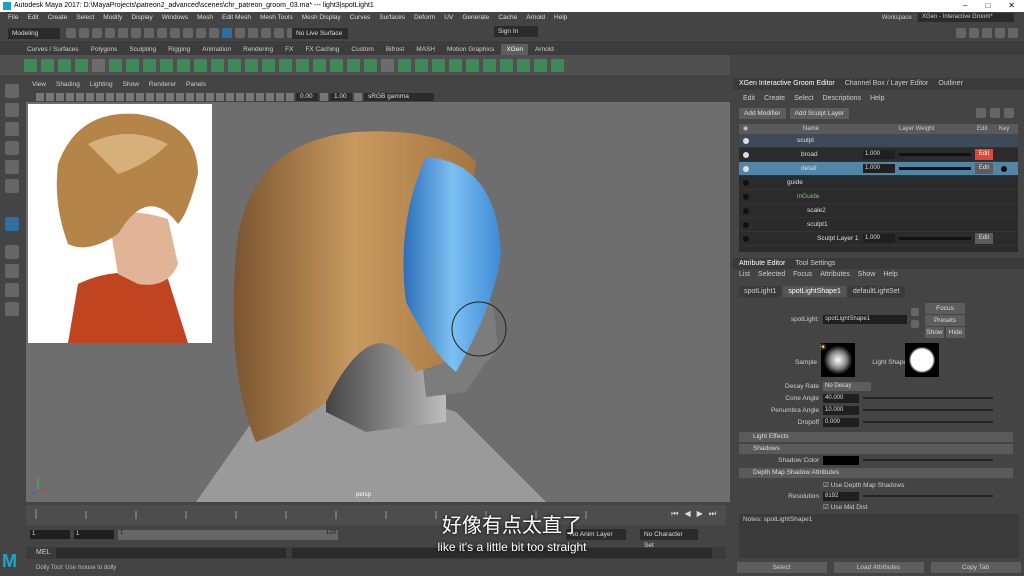 Image resolution: width=1024 pixels, height=576 pixels. I want to click on depth-of-field-icon, so click(240, 96).